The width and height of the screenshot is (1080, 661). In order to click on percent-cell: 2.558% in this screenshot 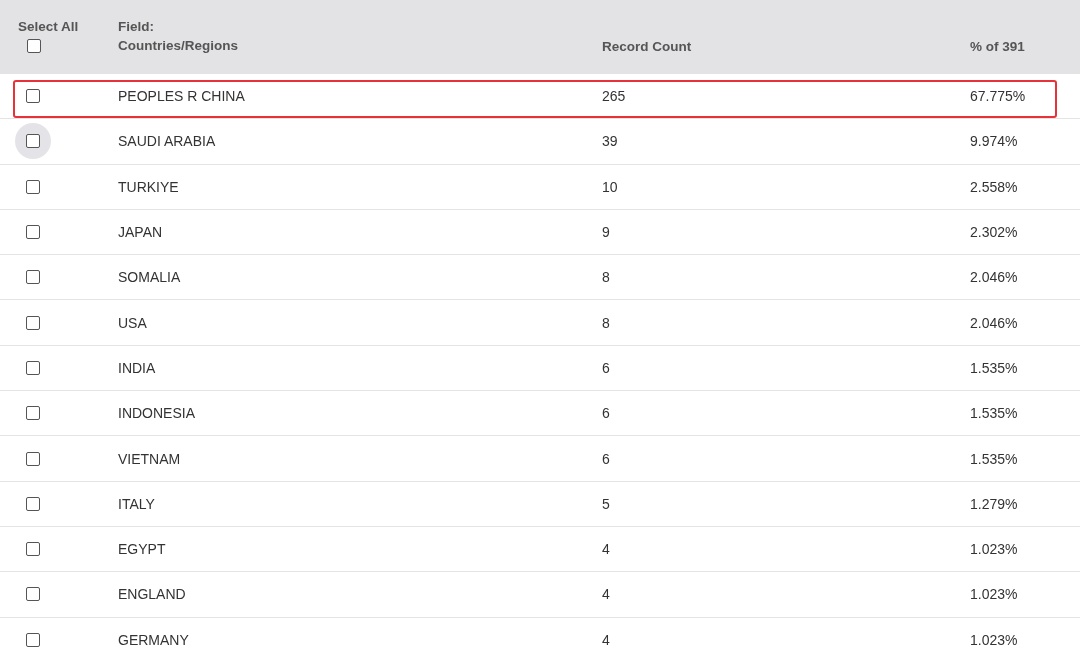, I will do `click(994, 186)`.